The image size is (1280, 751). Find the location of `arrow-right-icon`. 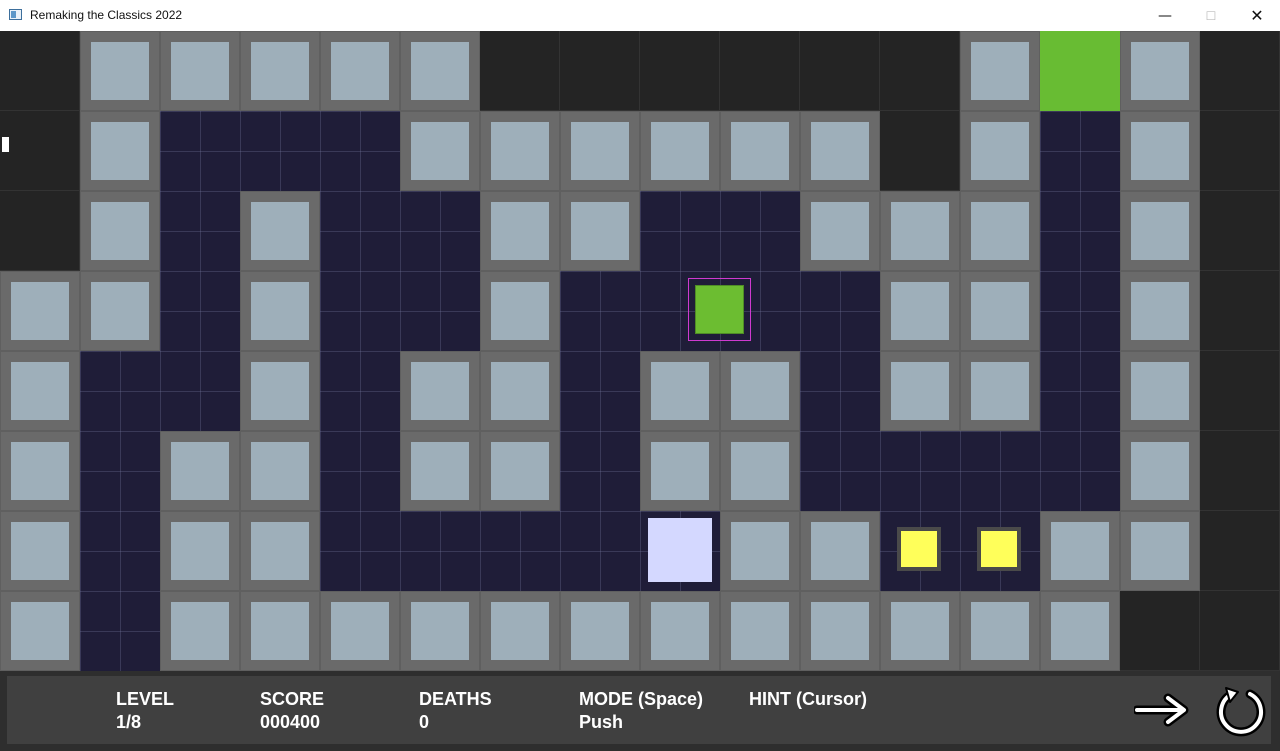

arrow-right-icon is located at coordinates (1163, 710).